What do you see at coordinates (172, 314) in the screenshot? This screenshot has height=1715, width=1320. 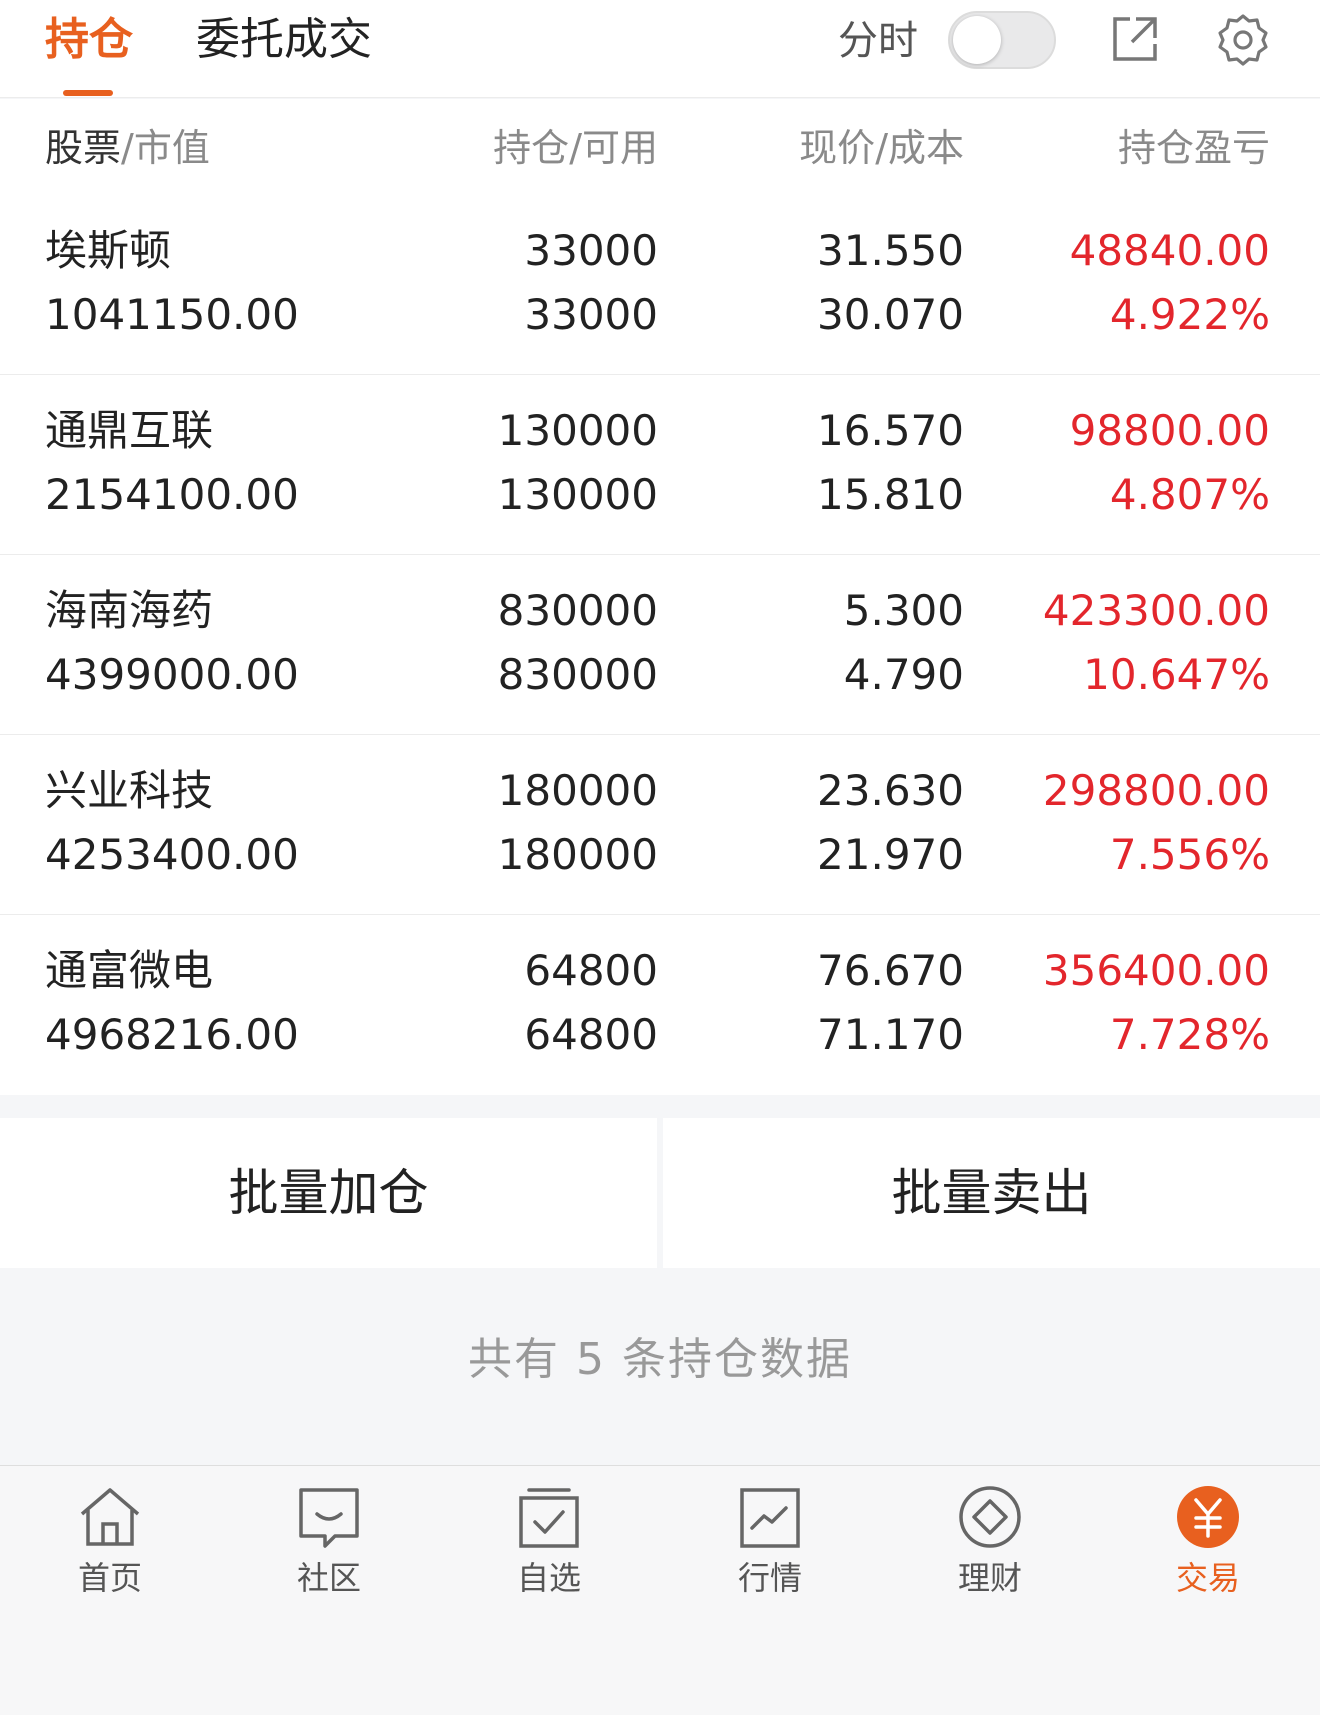 I see `market-value: 1041150.00` at bounding box center [172, 314].